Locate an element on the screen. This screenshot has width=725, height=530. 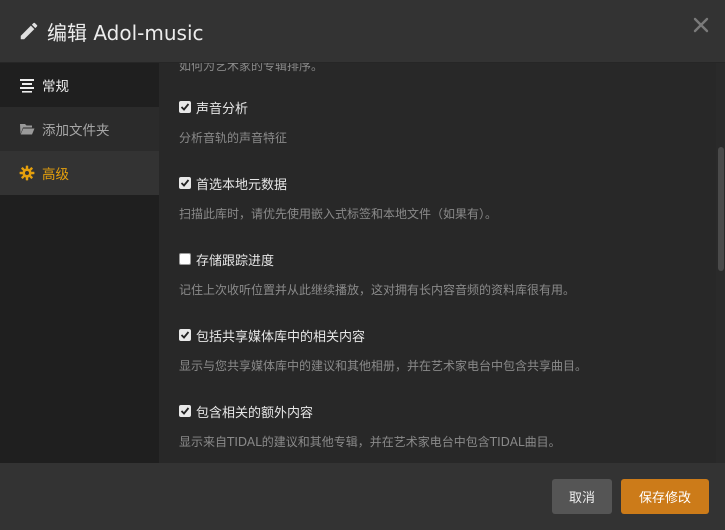
option-description: 如何为艺术家的专辑排序。 is located at coordinates (251, 68).